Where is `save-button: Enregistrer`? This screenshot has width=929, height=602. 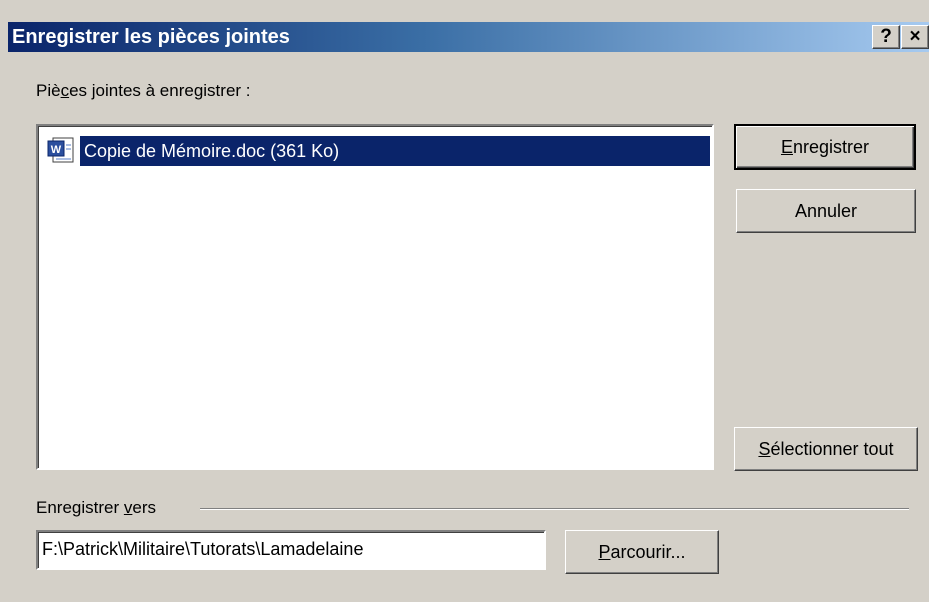 save-button: Enregistrer is located at coordinates (825, 147).